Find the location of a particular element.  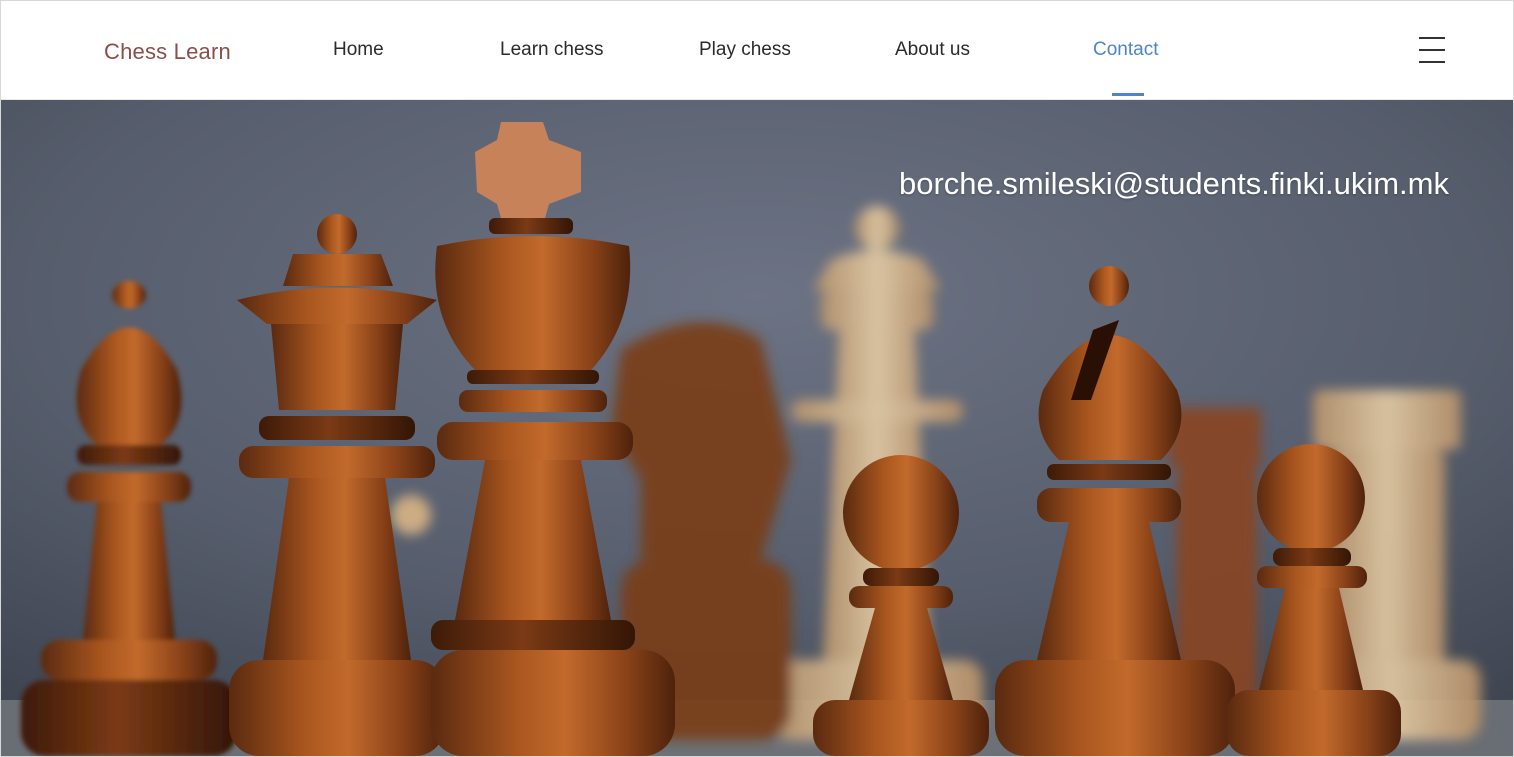

contact-email: borche.smileski@students.finki.ukim.mk is located at coordinates (1174, 184).